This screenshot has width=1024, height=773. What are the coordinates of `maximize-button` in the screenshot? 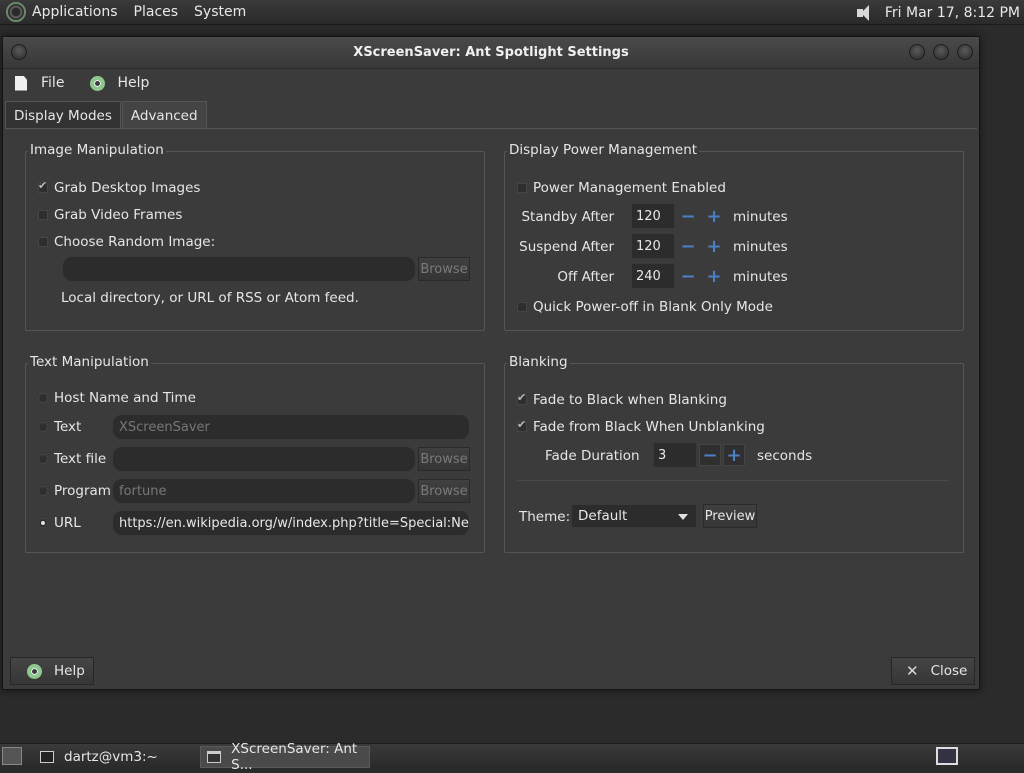 It's located at (941, 52).